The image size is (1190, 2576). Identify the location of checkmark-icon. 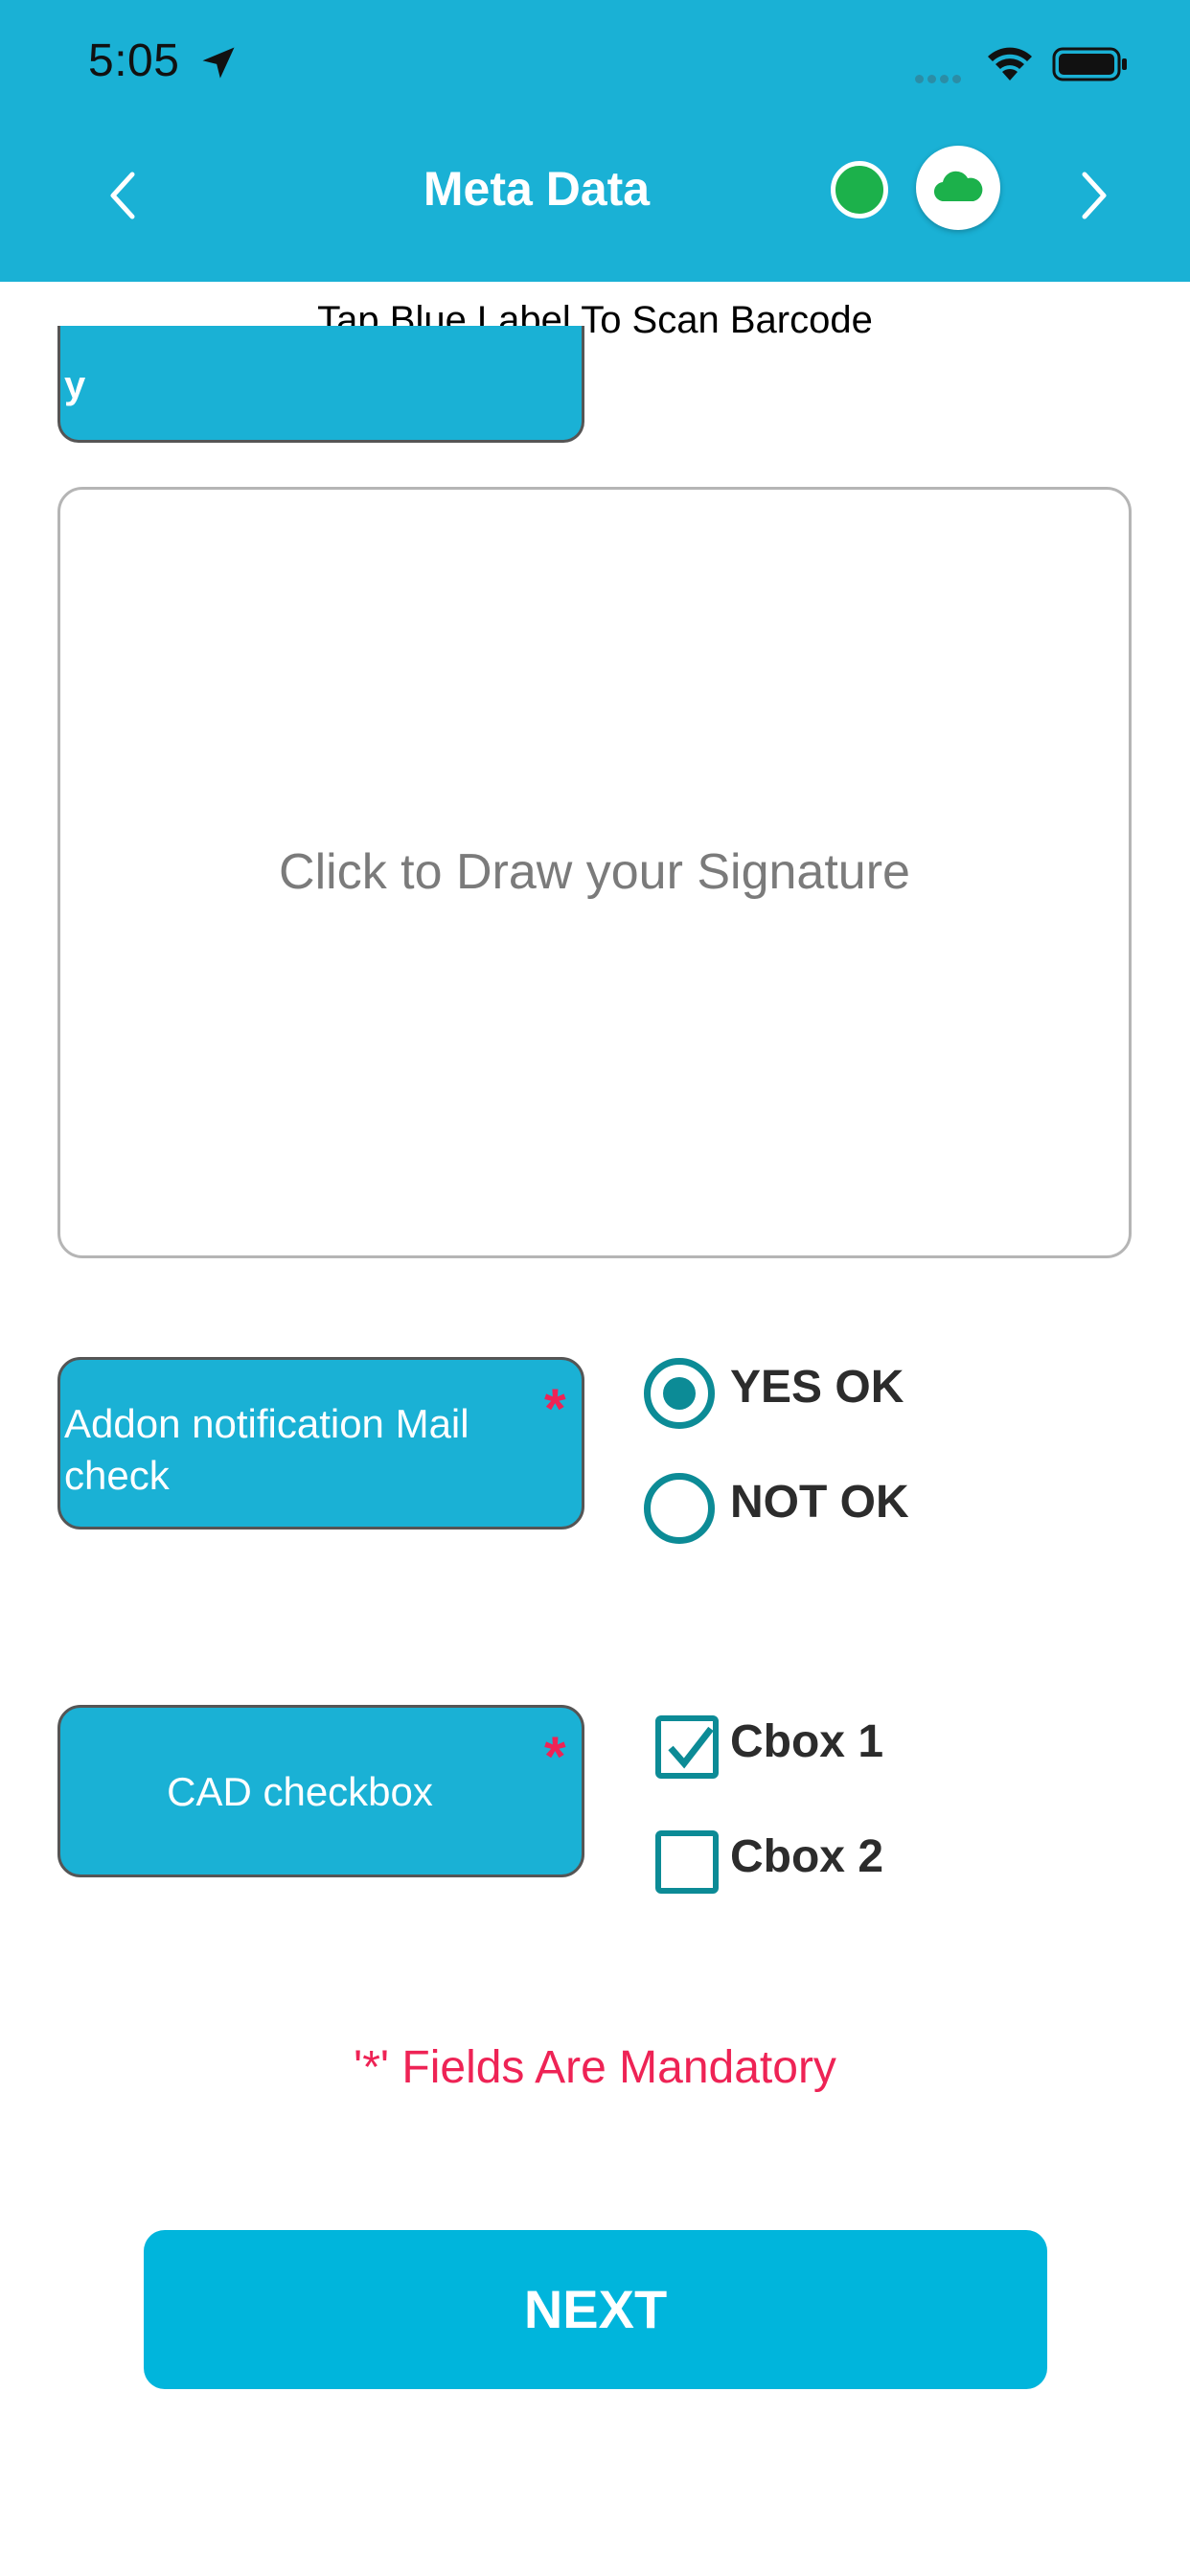
(691, 1747).